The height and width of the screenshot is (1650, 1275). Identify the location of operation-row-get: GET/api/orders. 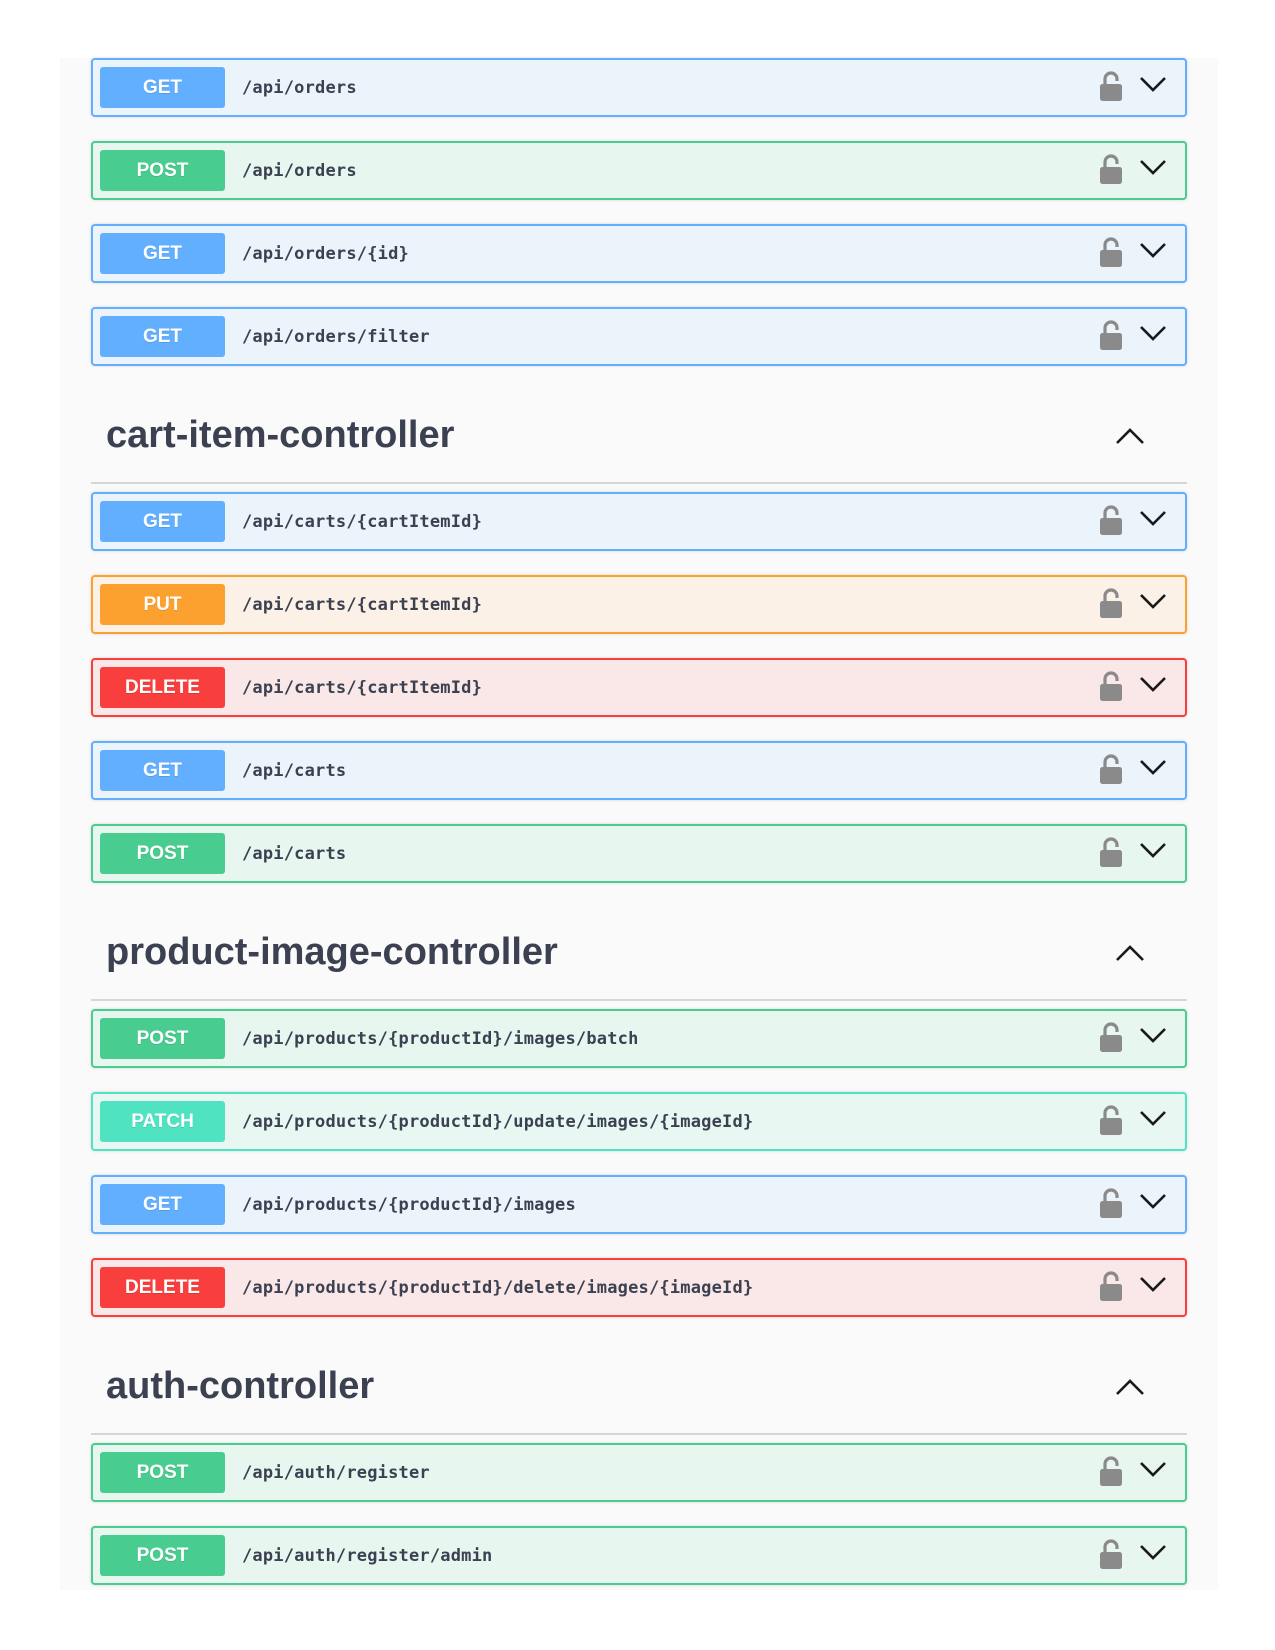
(639, 87).